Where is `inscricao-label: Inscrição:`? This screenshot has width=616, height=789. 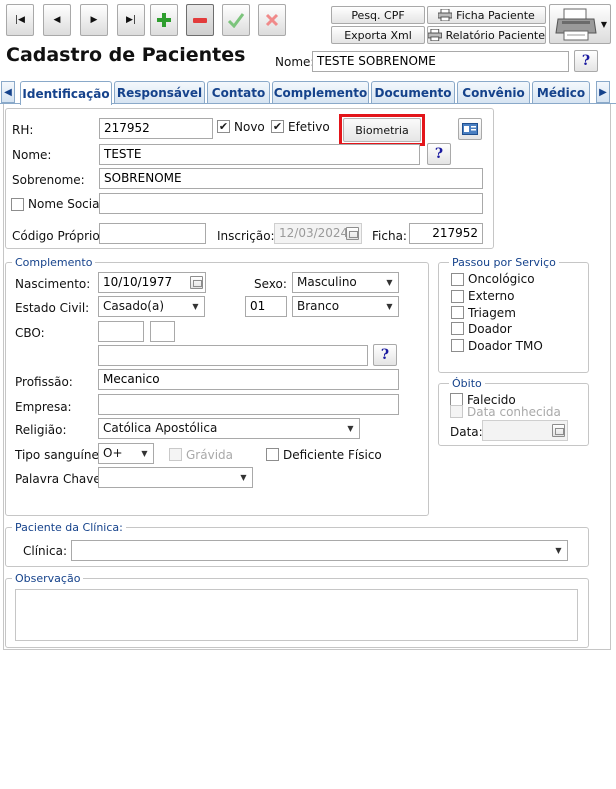 inscricao-label: Inscrição: is located at coordinates (246, 236).